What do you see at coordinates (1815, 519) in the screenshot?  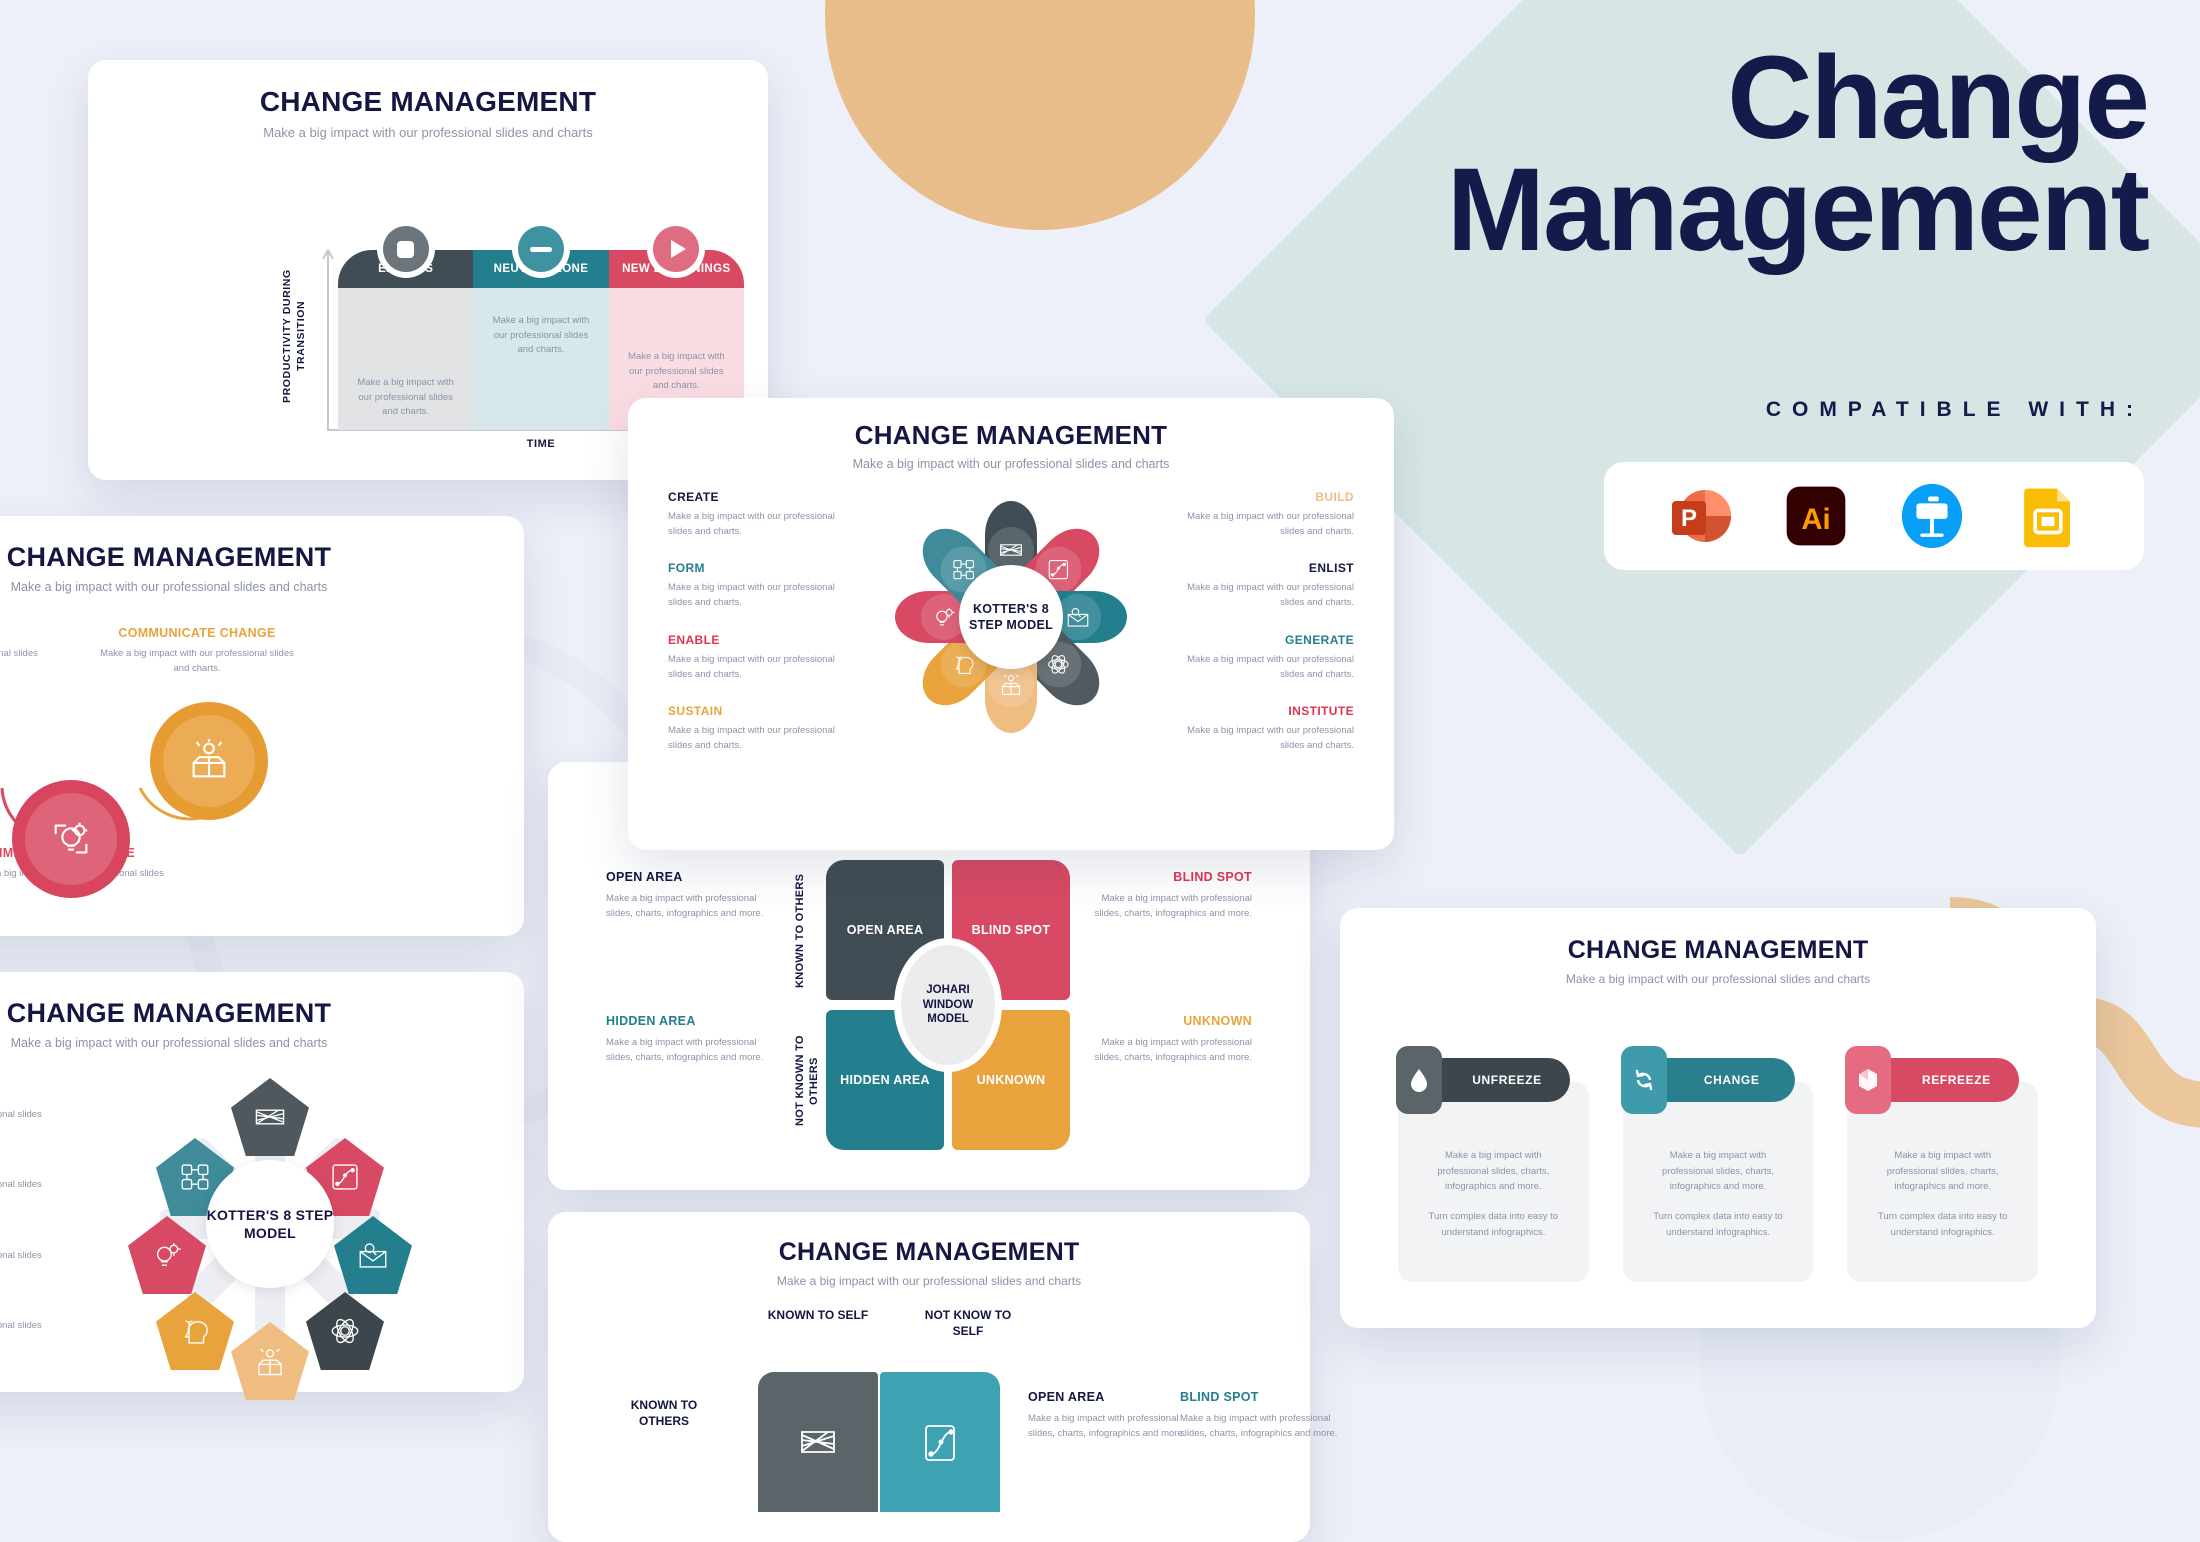 I see `svg-text: Ai` at bounding box center [1815, 519].